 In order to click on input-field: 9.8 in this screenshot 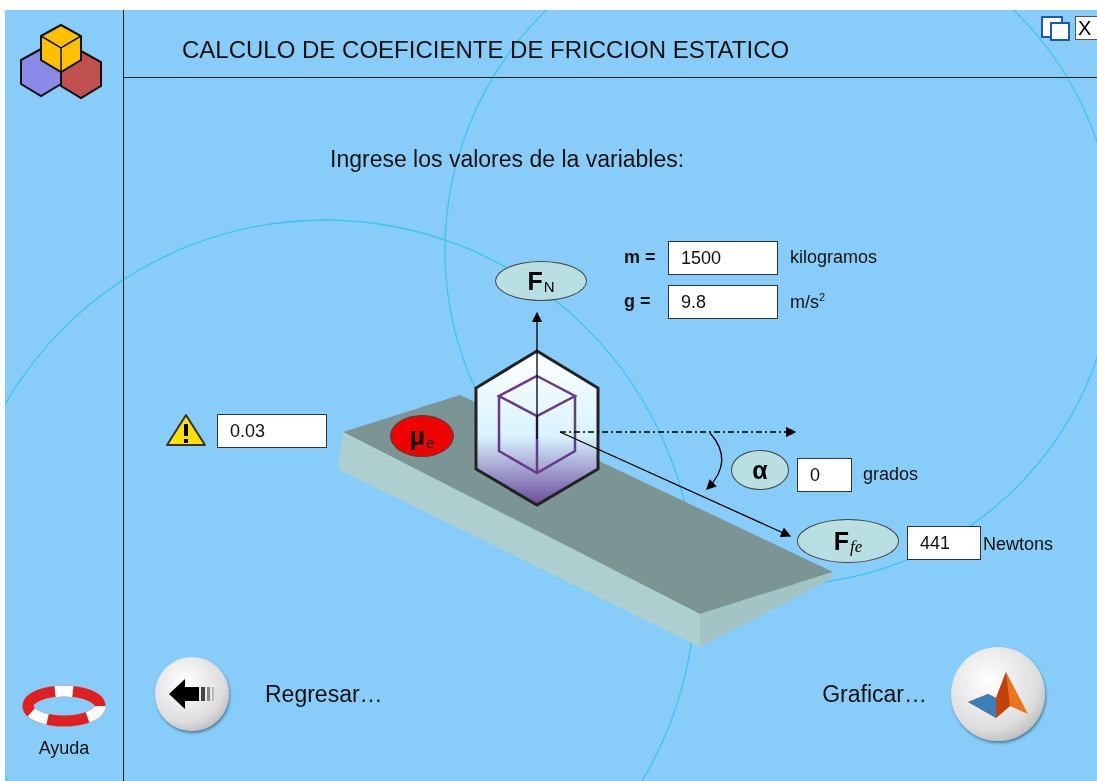, I will do `click(723, 302)`.